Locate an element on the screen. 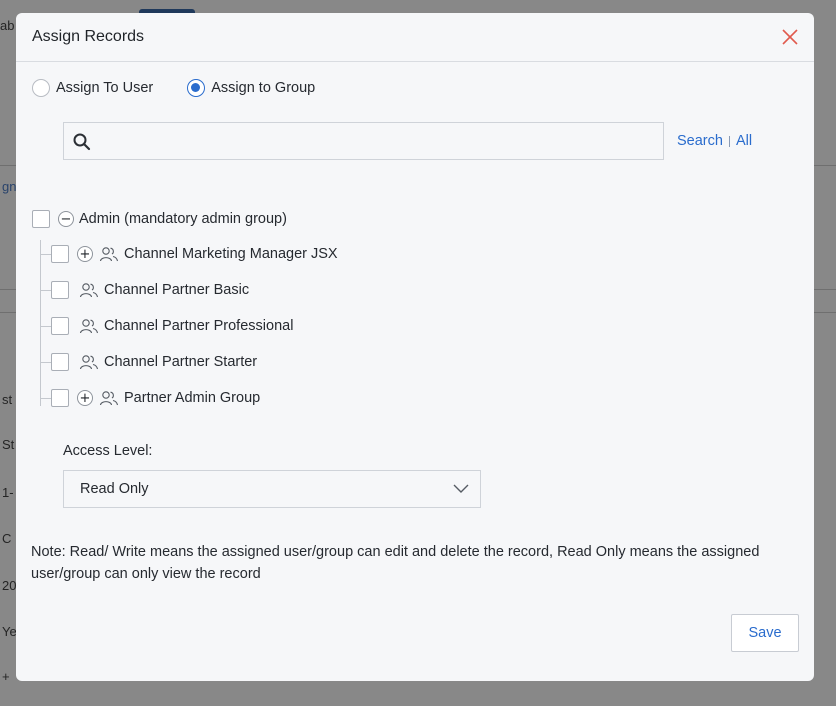 The image size is (836, 706). tree-label: Partner Admin Group is located at coordinates (192, 398).